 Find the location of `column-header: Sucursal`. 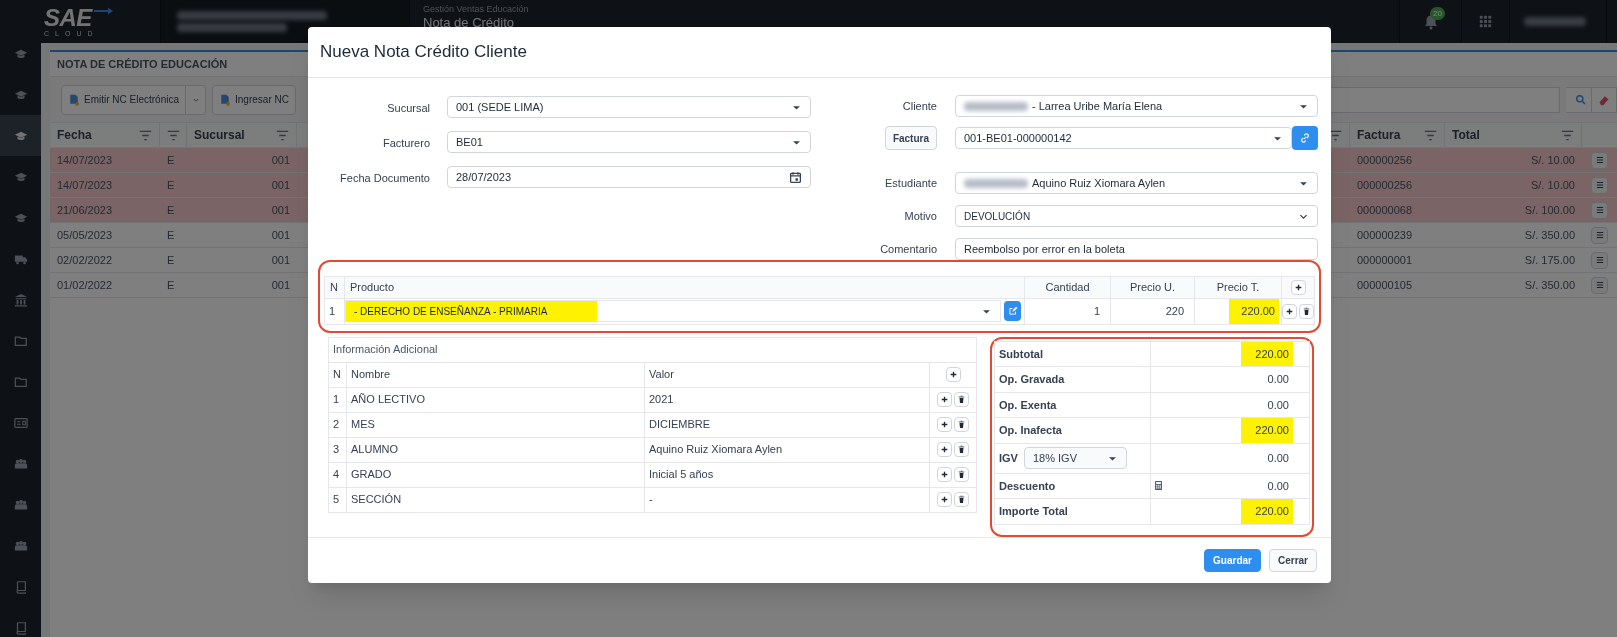

column-header: Sucursal is located at coordinates (219, 135).